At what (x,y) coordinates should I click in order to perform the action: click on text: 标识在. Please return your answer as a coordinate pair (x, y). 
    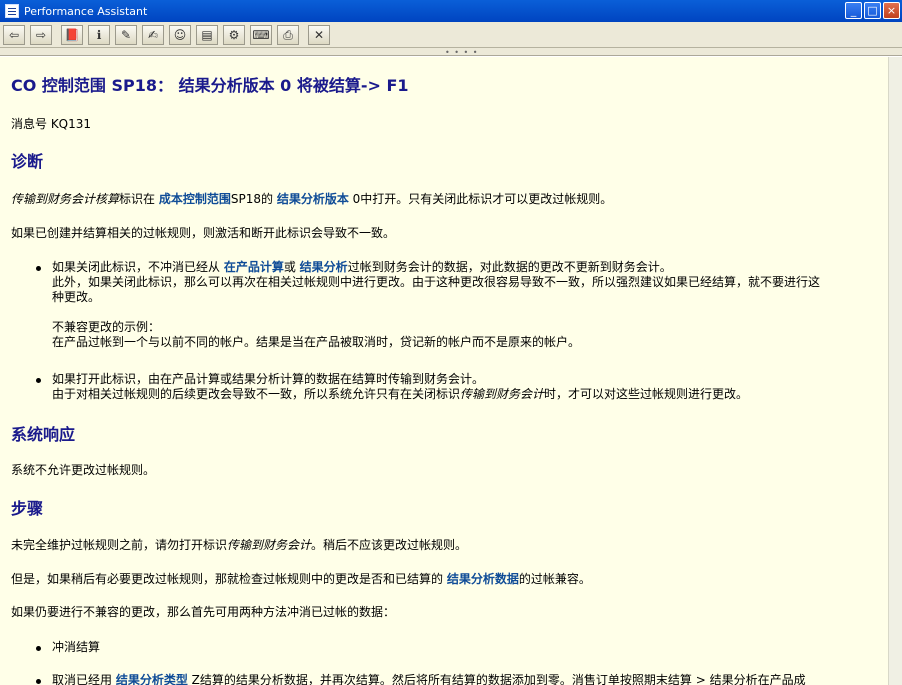
    Looking at the image, I should click on (139, 199).